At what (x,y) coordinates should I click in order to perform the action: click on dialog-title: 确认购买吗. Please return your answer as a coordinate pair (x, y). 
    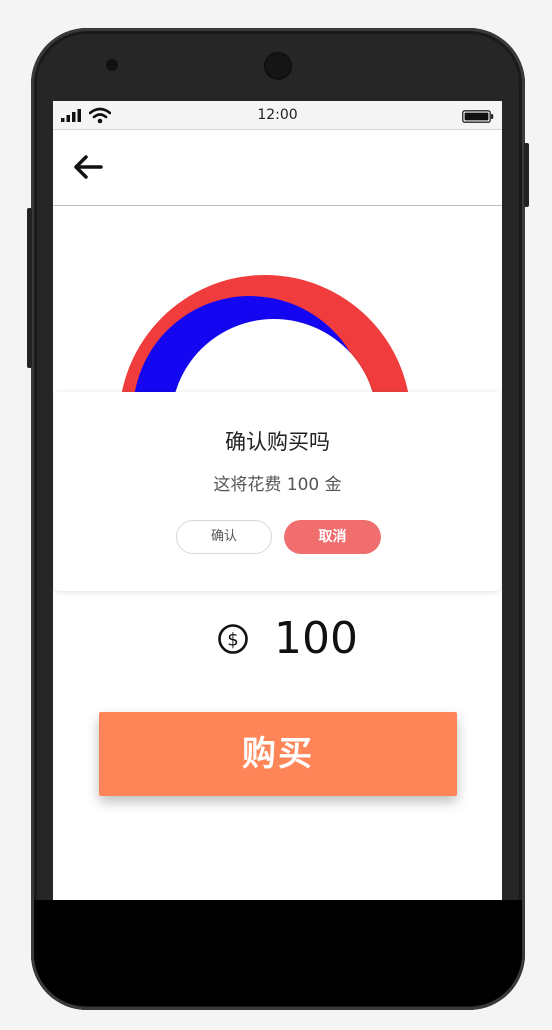
    Looking at the image, I should click on (277, 442).